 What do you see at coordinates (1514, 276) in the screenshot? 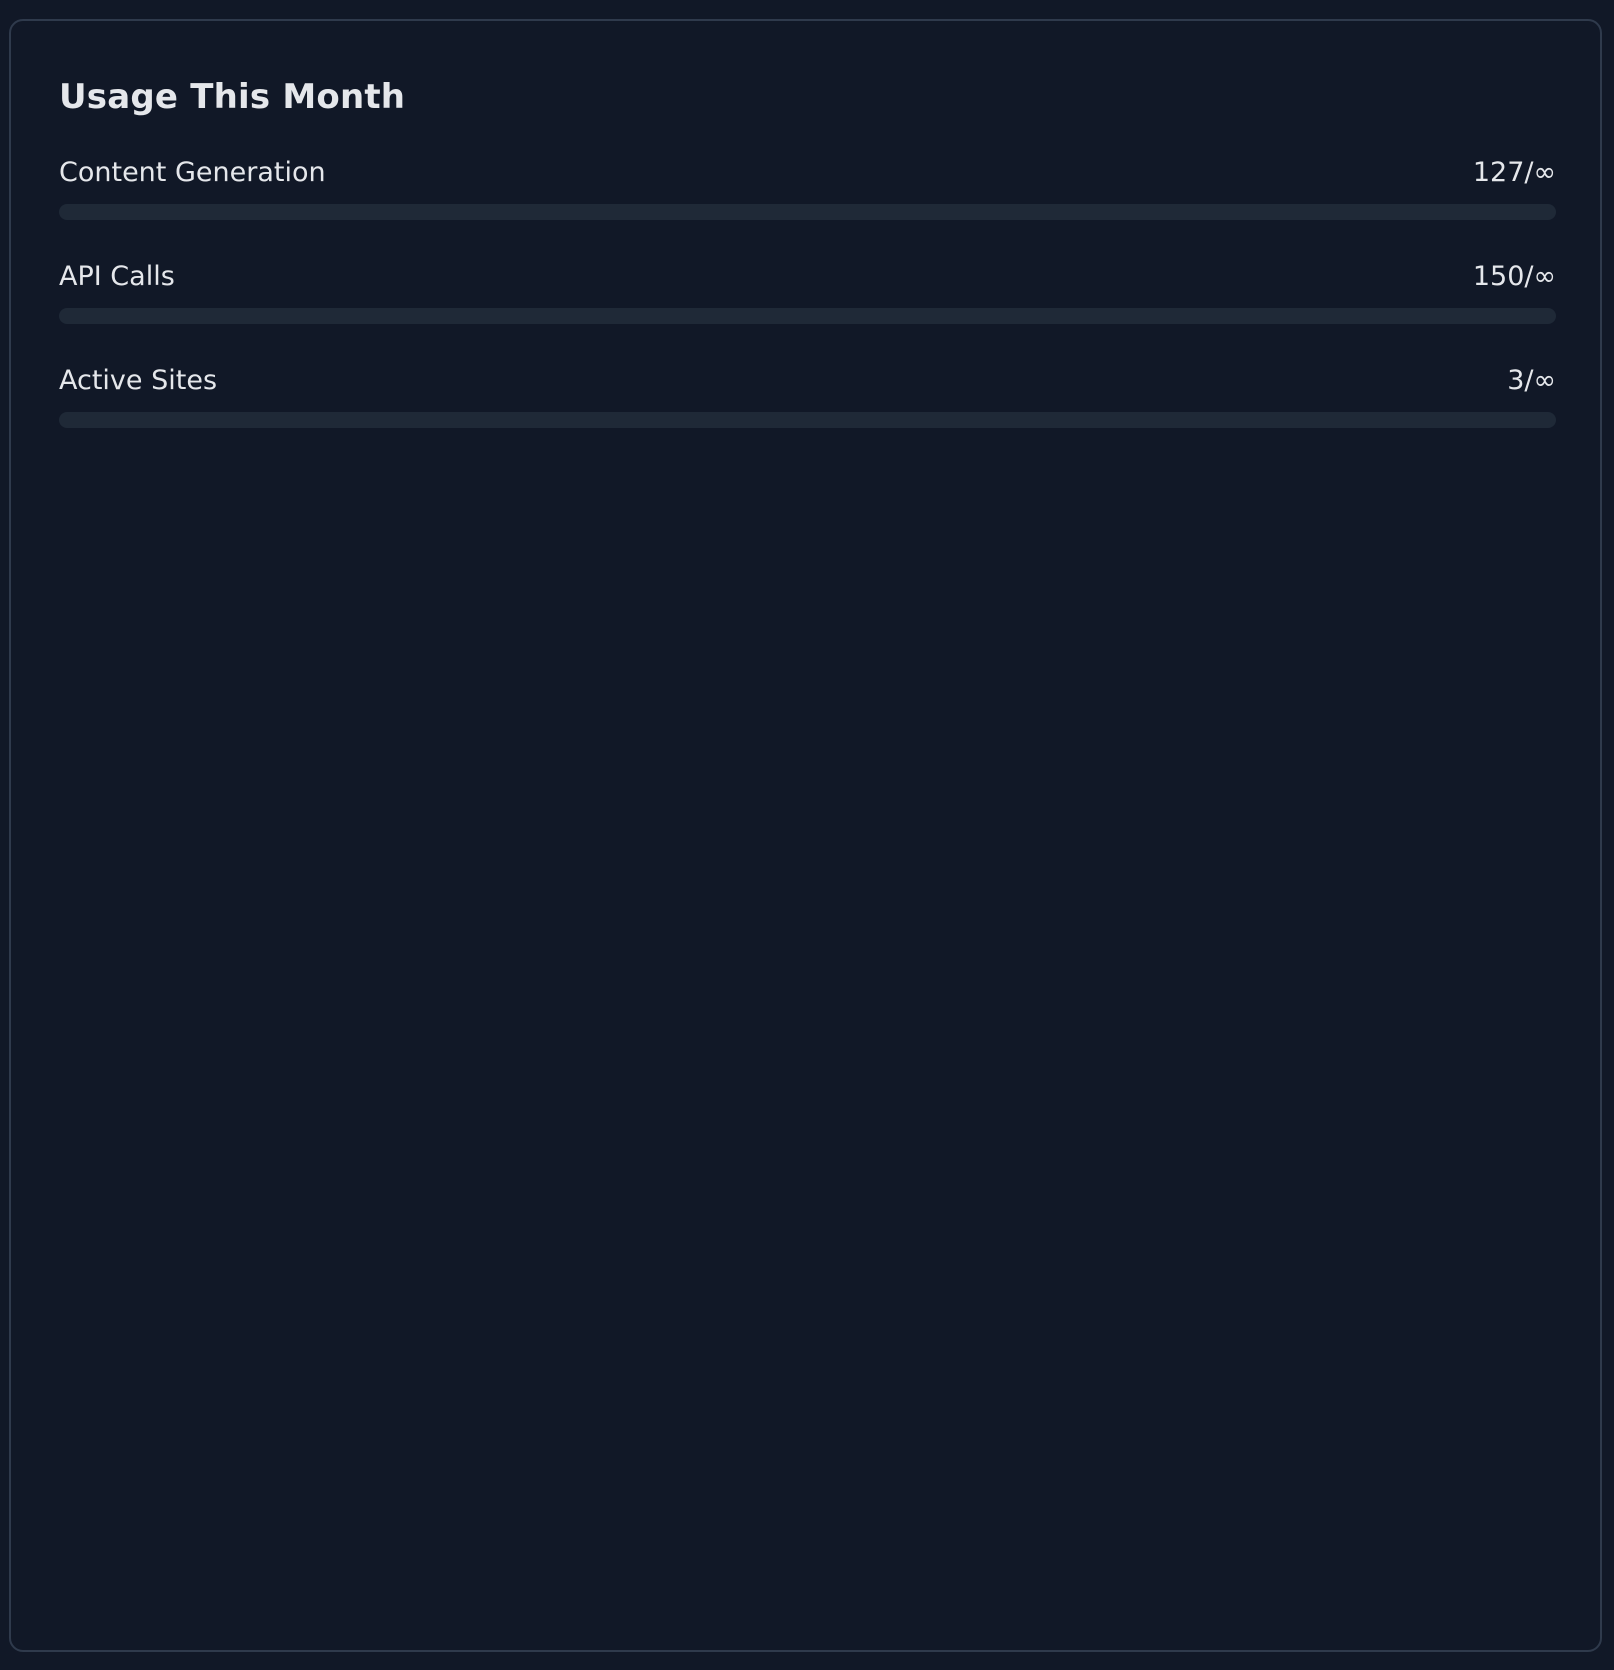
I see `usage-value: 150/∞` at bounding box center [1514, 276].